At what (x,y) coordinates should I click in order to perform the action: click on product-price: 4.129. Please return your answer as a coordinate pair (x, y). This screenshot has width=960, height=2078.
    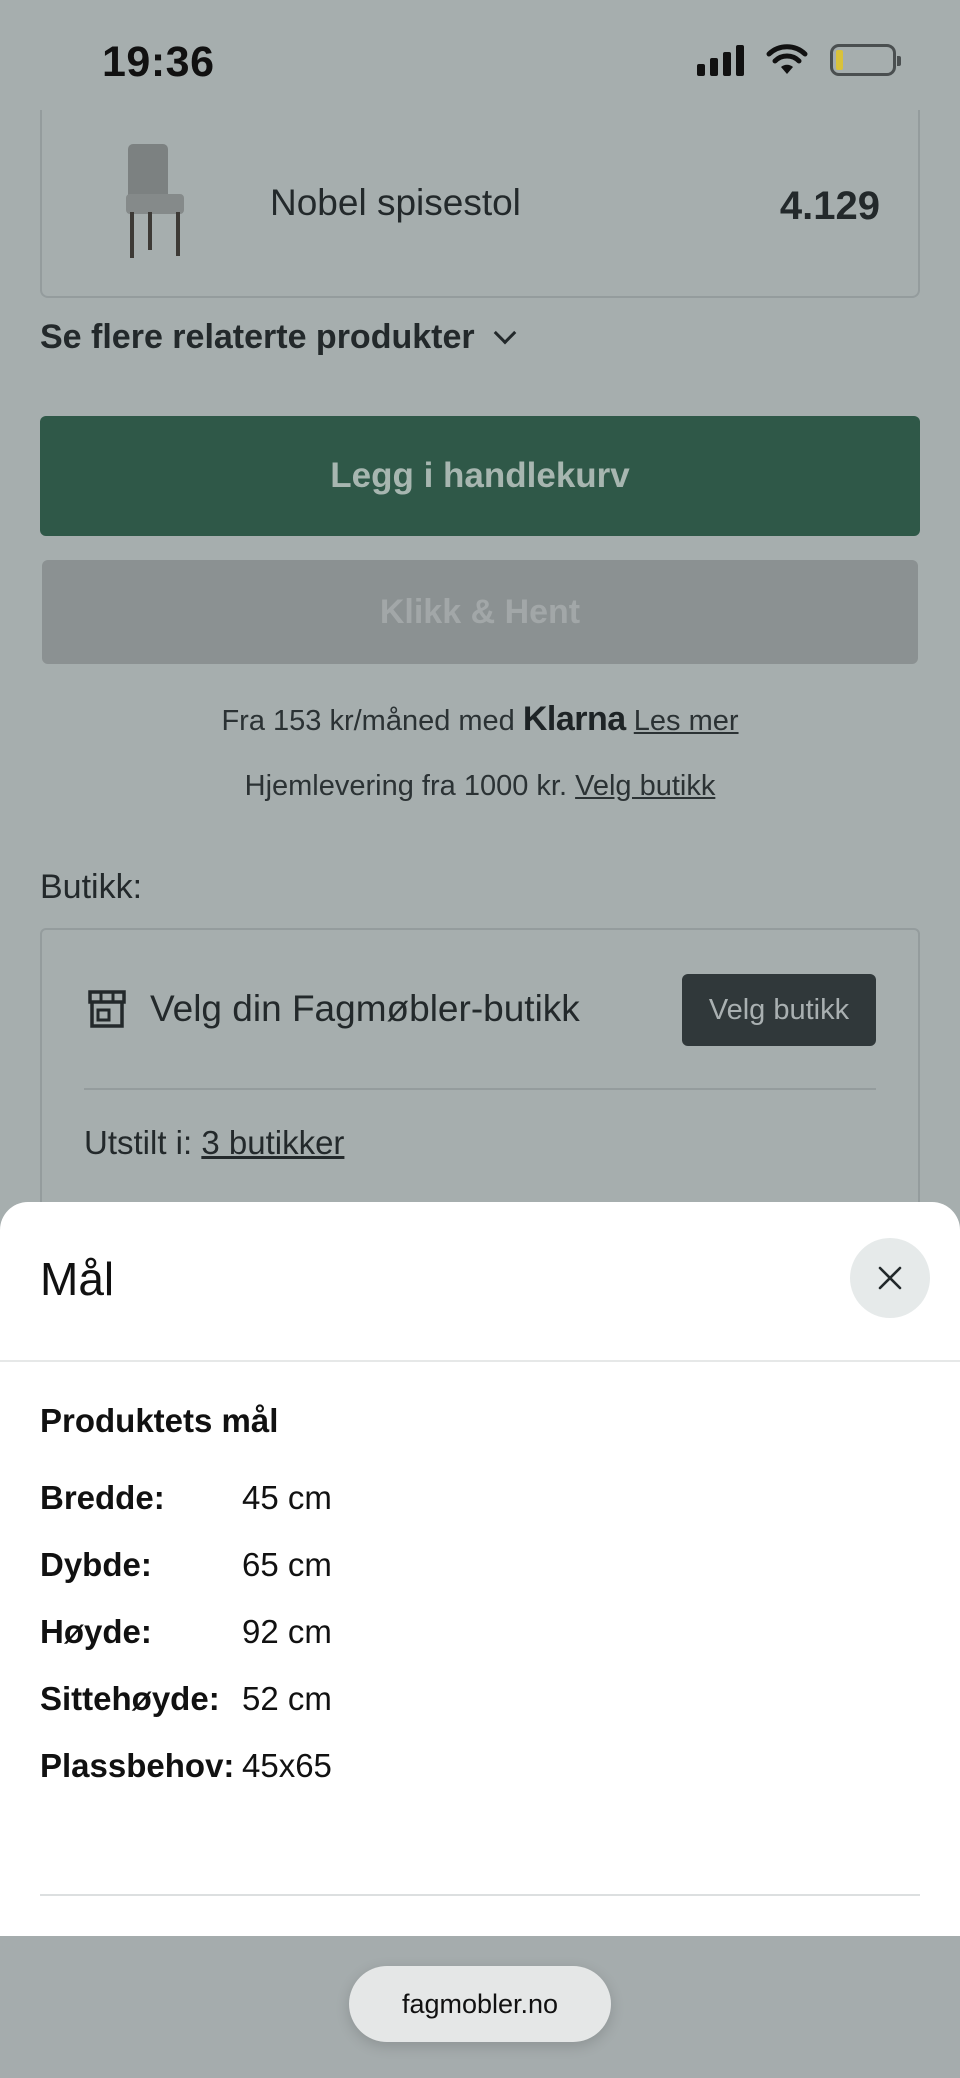
    Looking at the image, I should click on (829, 206).